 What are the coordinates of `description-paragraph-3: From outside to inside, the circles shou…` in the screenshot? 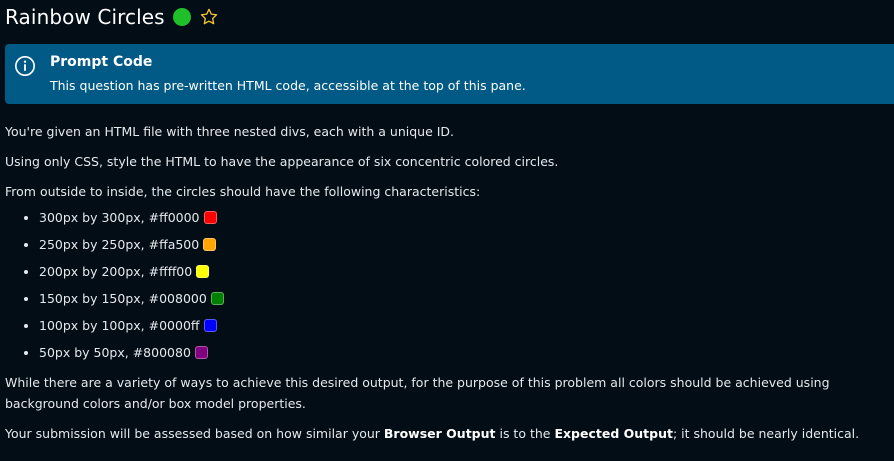 It's located at (243, 191).